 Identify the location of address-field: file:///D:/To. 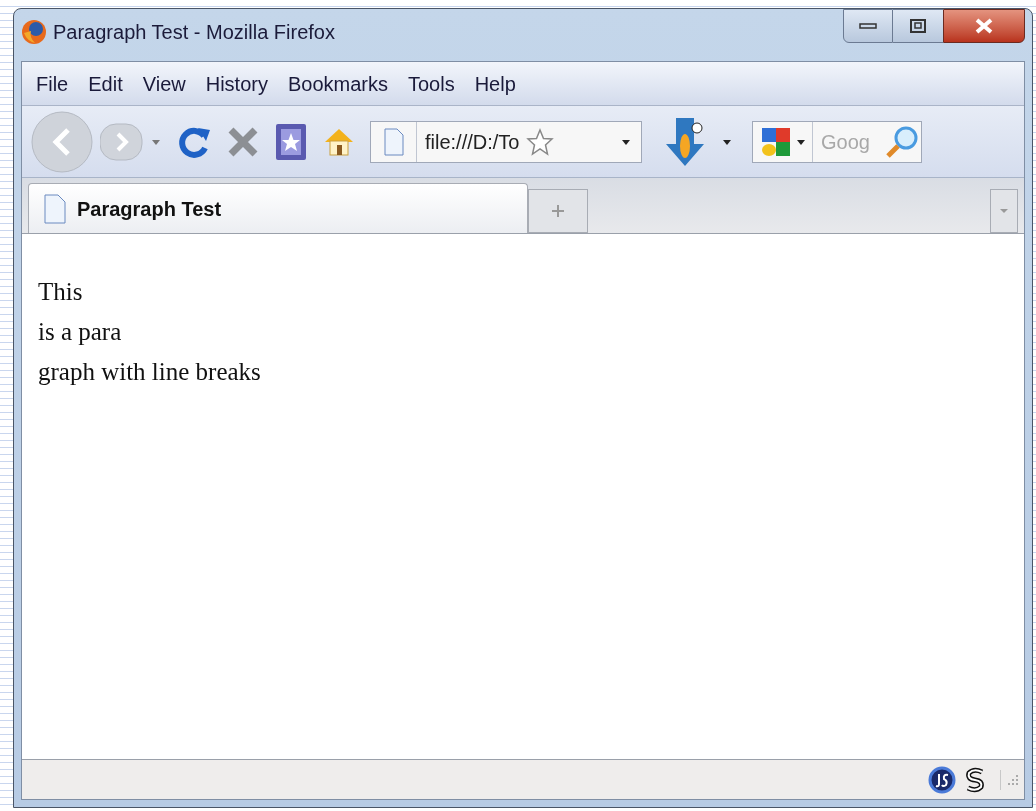
(506, 141).